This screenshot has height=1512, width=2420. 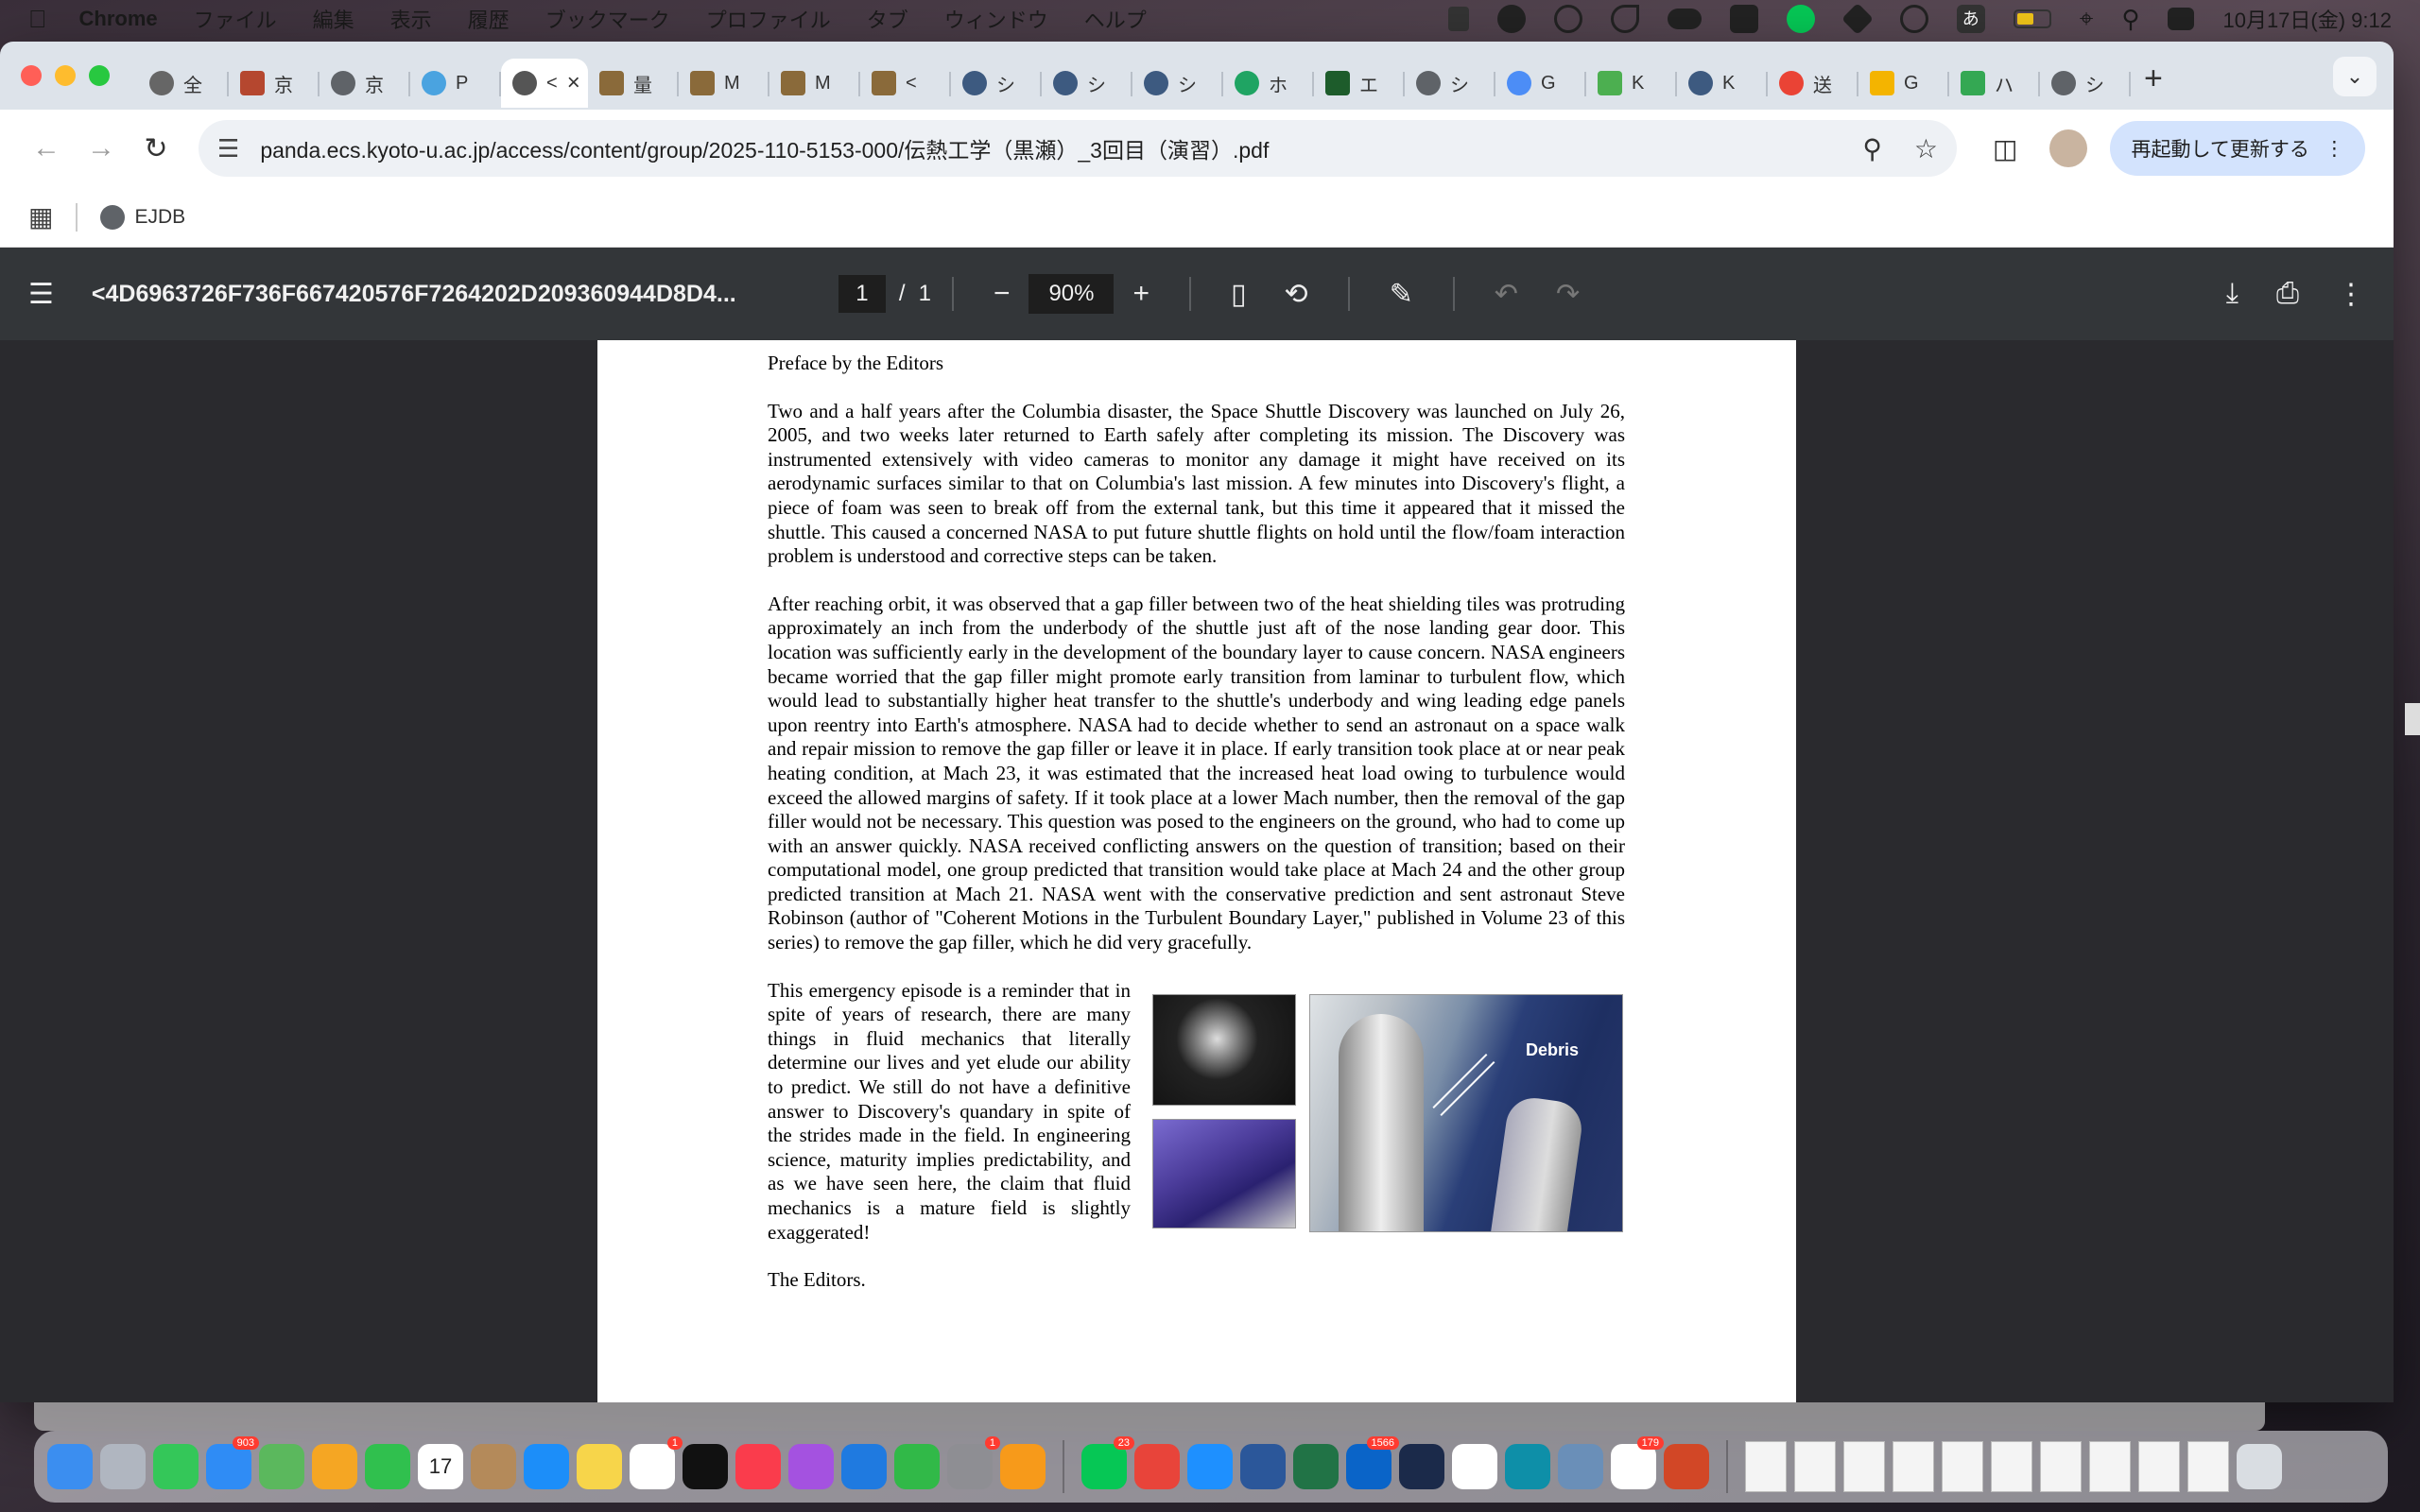 I want to click on tab-3: P, so click(x=455, y=83).